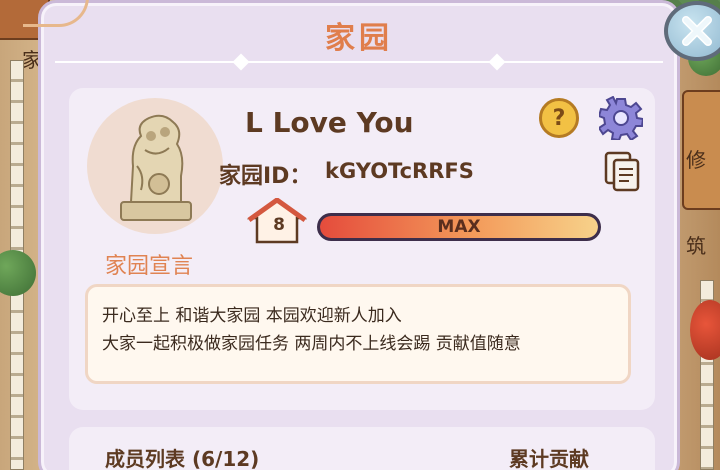 Image resolution: width=720 pixels, height=470 pixels. I want to click on home-name: L Love You, so click(329, 122).